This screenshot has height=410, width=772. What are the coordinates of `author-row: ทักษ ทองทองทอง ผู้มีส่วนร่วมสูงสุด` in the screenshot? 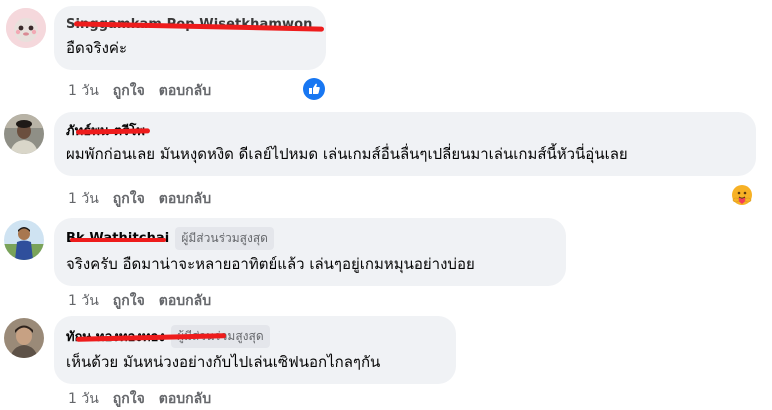 It's located at (255, 336).